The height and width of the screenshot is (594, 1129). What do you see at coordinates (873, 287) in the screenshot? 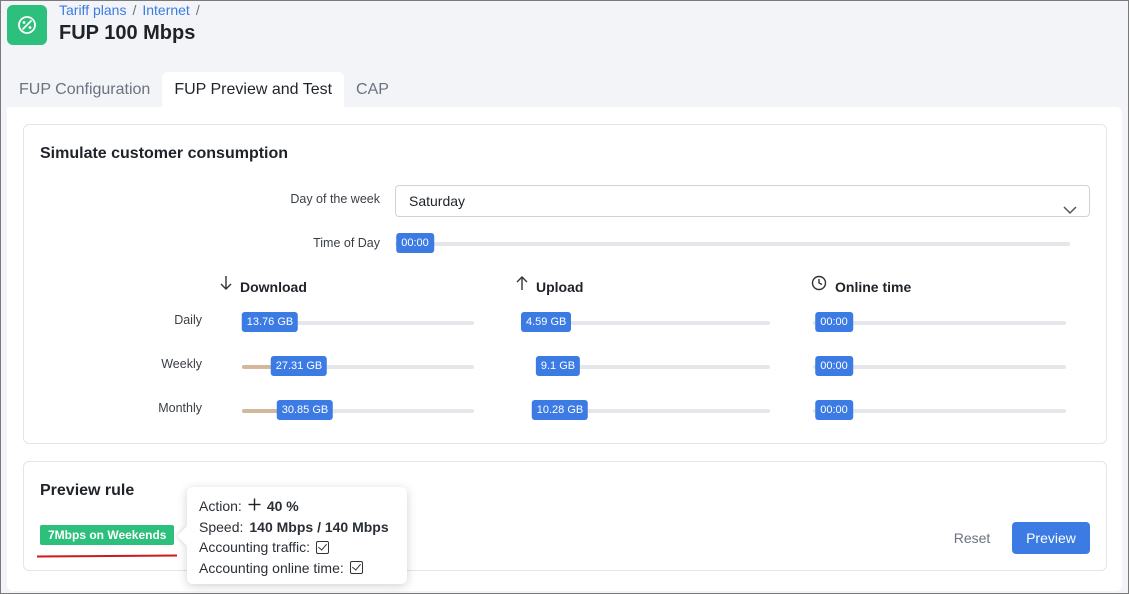
I see `online-time-label: Online time` at bounding box center [873, 287].